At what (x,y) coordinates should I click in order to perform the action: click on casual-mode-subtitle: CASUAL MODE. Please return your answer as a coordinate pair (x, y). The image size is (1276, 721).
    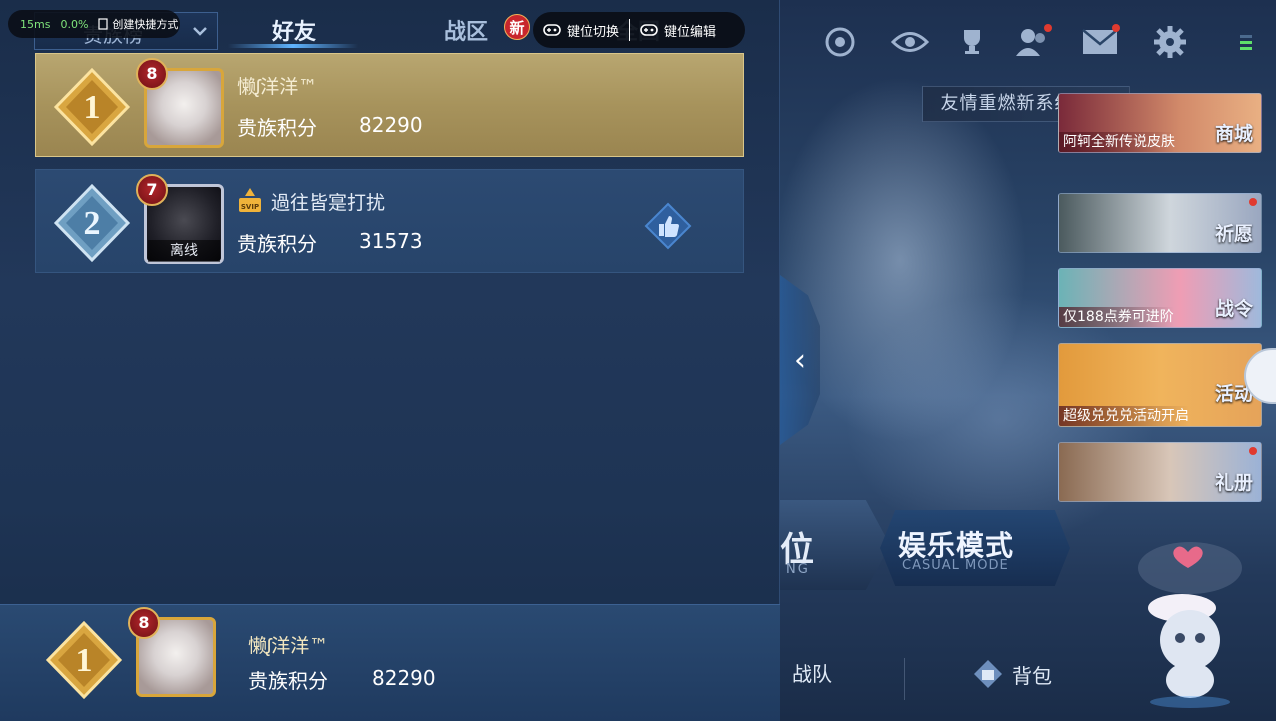
    Looking at the image, I should click on (955, 565).